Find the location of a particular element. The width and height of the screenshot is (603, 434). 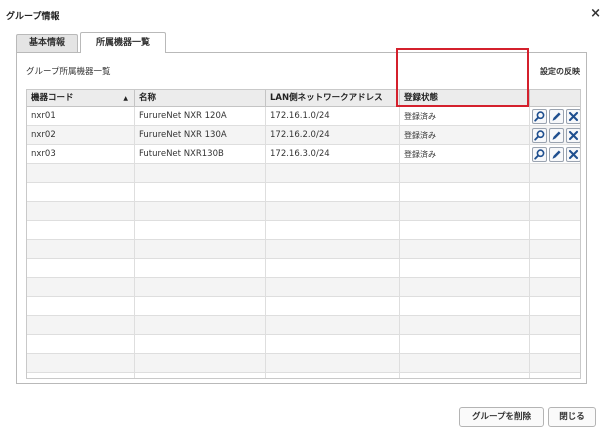

tab-basic-info: 基本情報 is located at coordinates (47, 43).